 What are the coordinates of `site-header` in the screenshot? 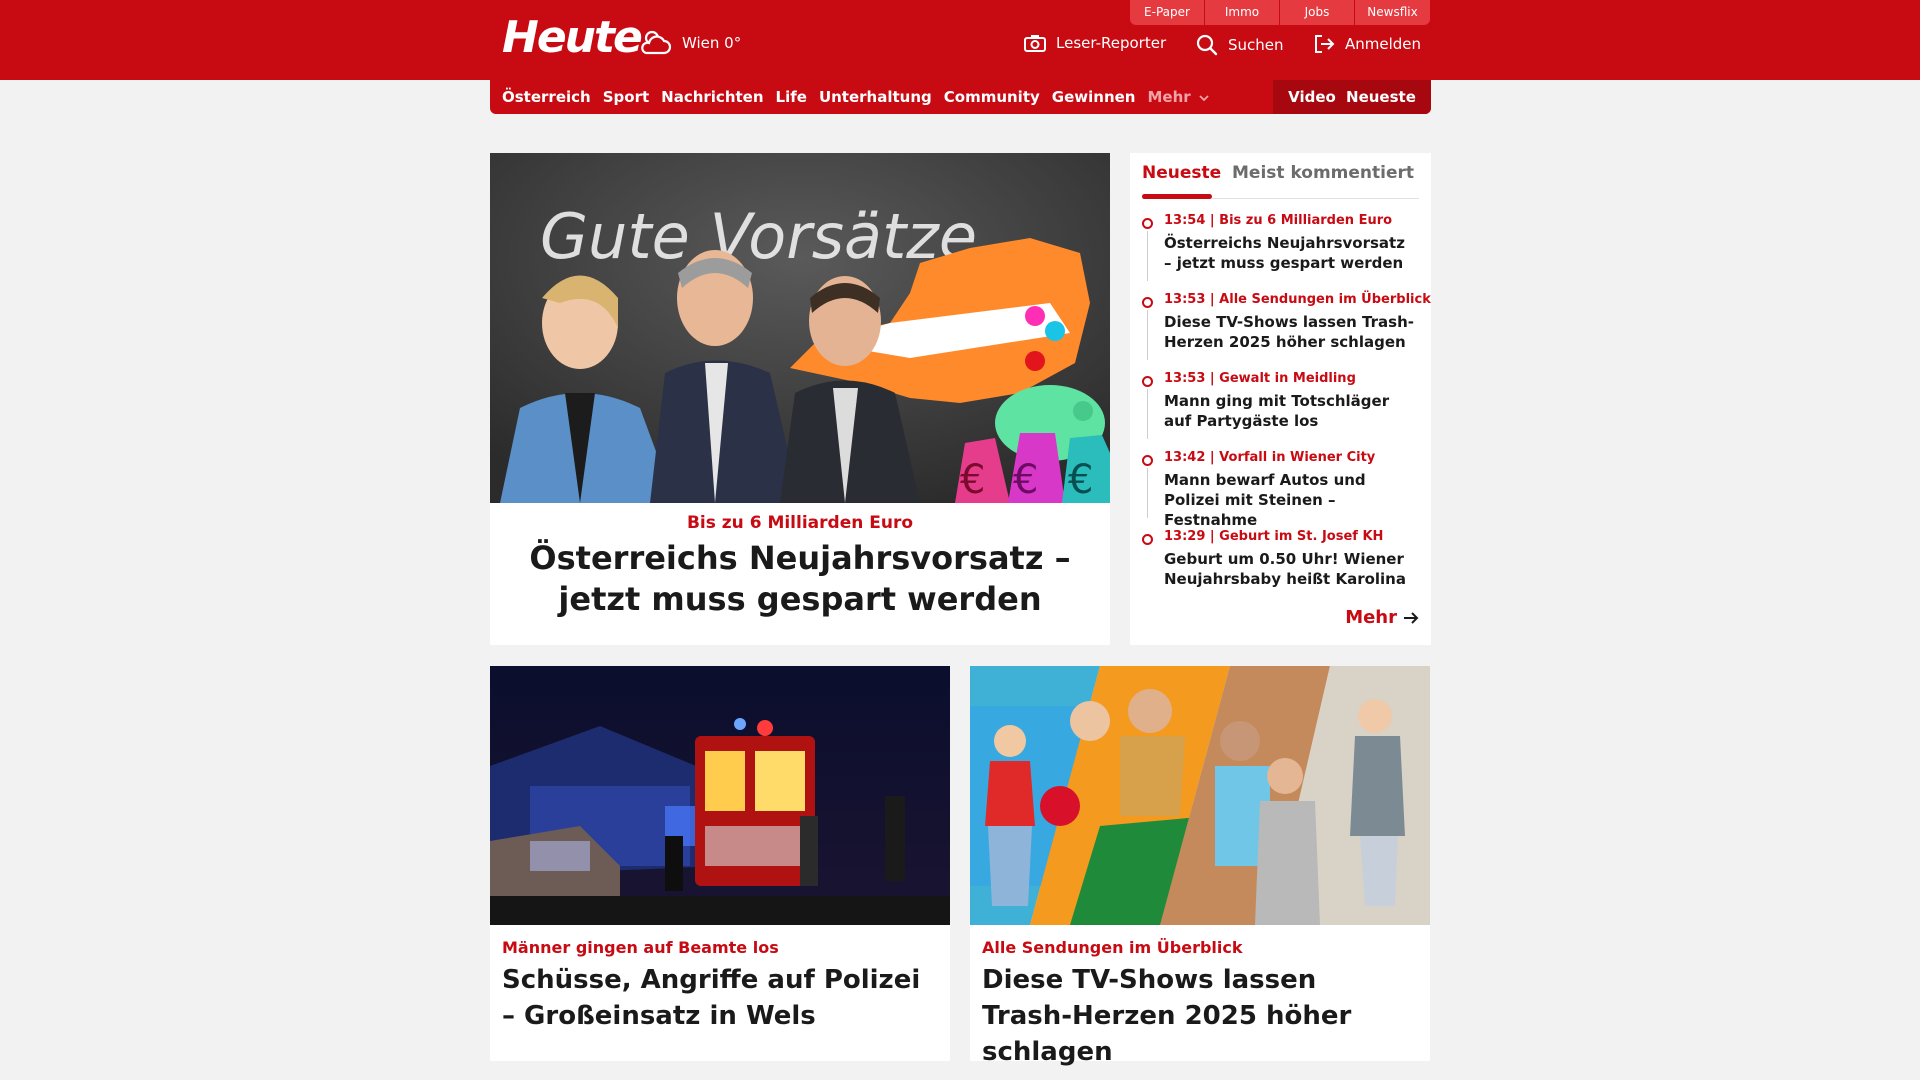 It's located at (960, 40).